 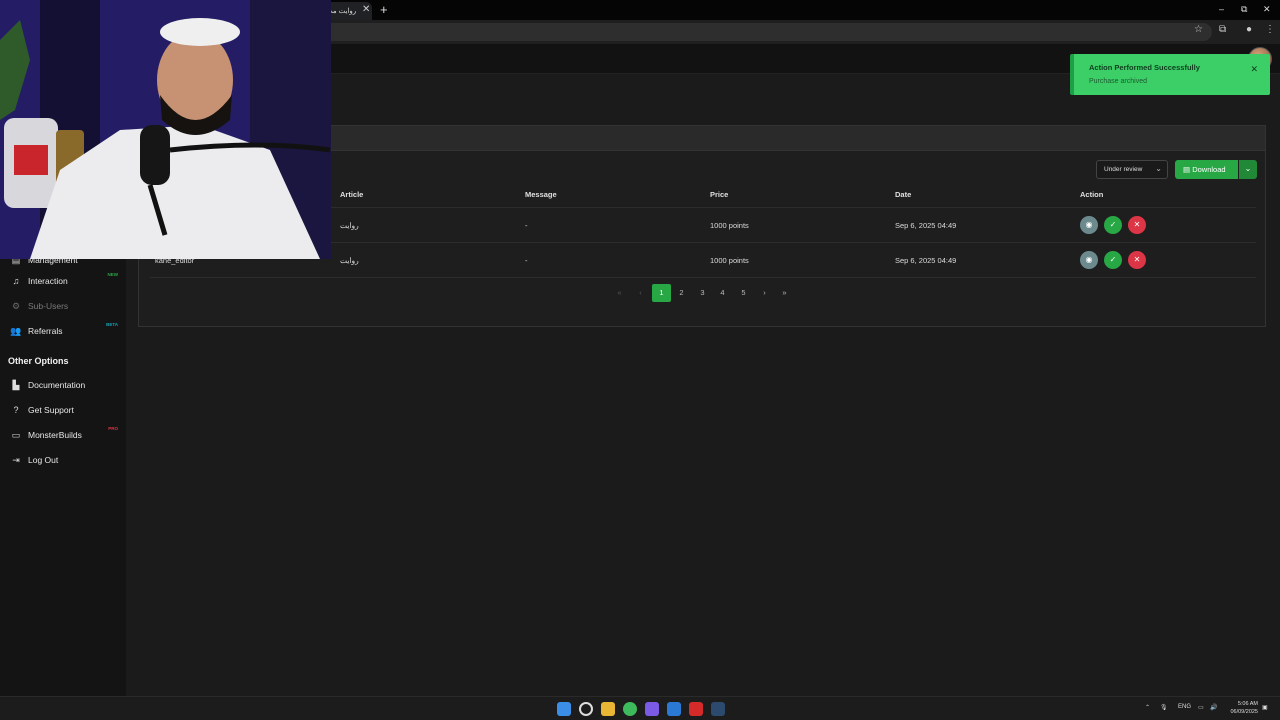 What do you see at coordinates (681, 293) in the screenshot?
I see `page-2-button: 2` at bounding box center [681, 293].